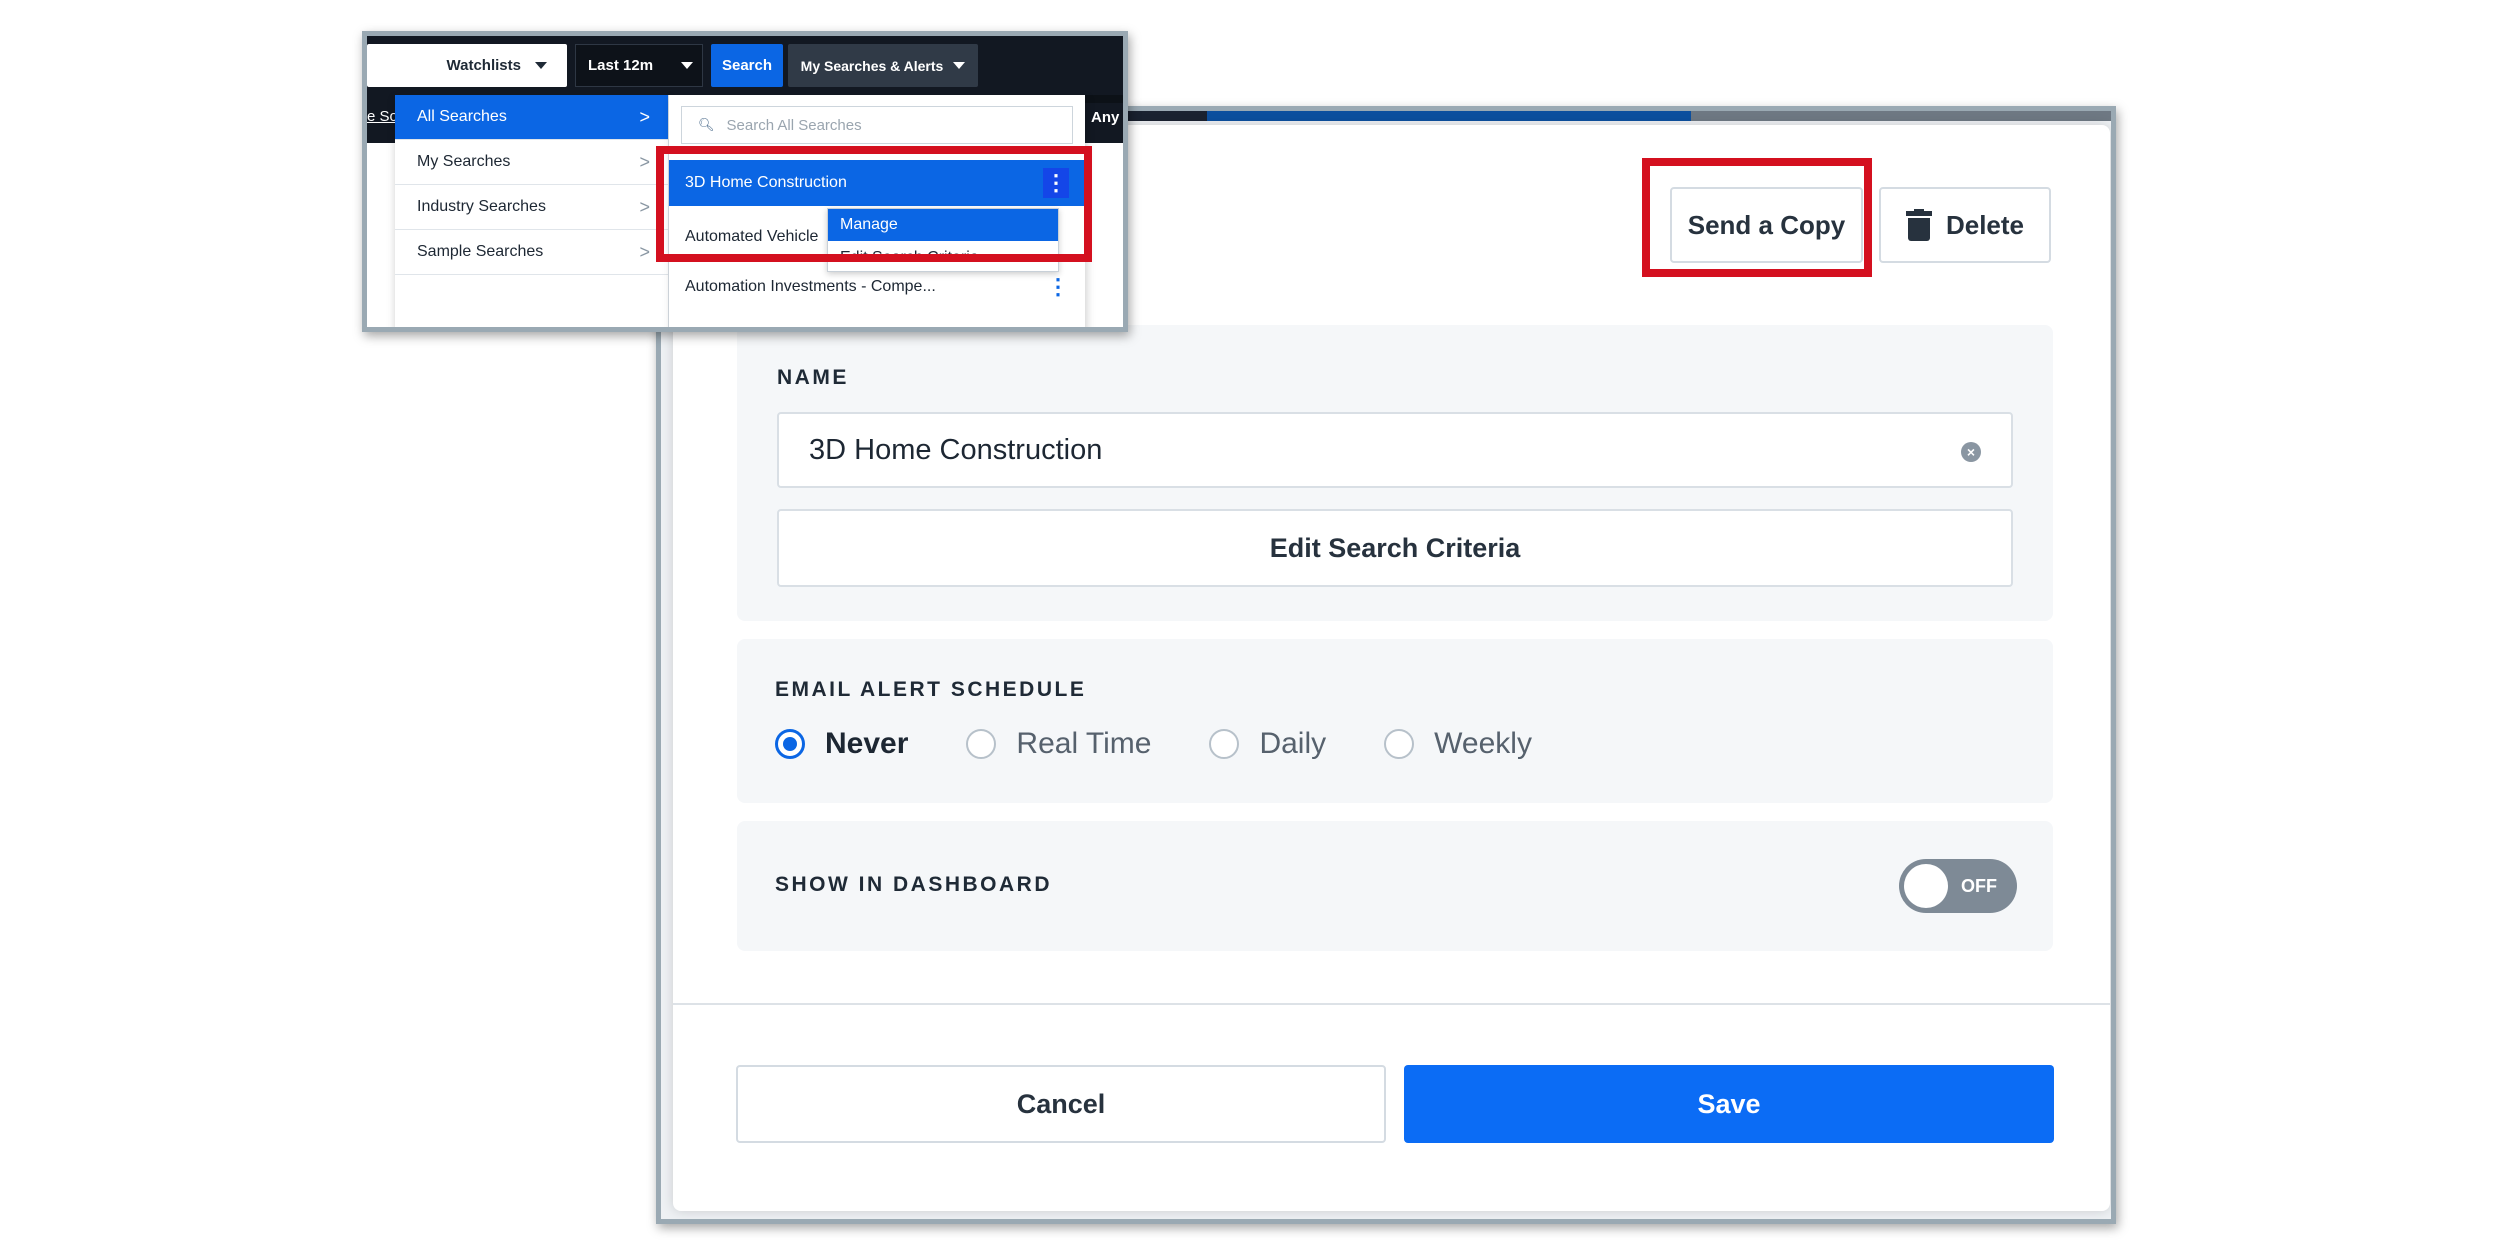  Describe the element at coordinates (931, 689) in the screenshot. I see `email-alert-label: EMAIL ALERT SCHEDULE` at that location.